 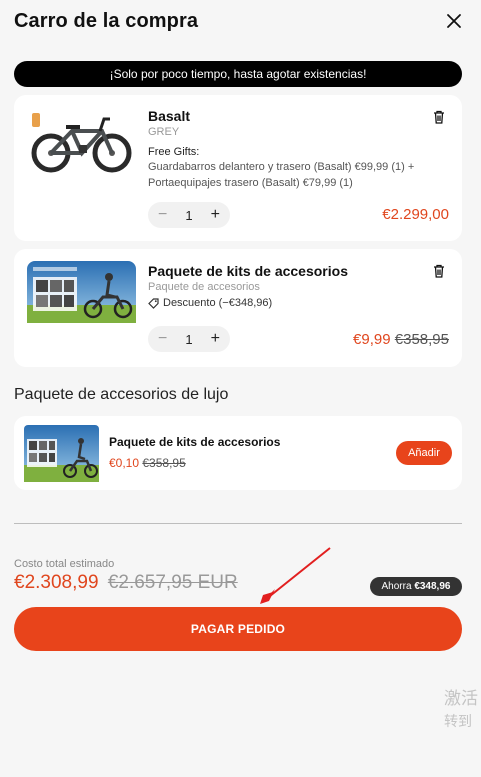 What do you see at coordinates (240, 23) in the screenshot?
I see `cart-header: Carro de la compra` at bounding box center [240, 23].